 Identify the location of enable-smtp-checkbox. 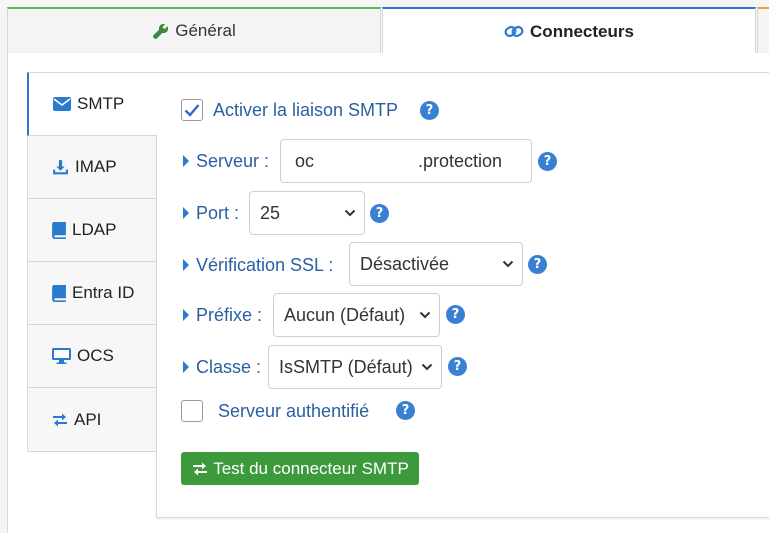
(192, 110).